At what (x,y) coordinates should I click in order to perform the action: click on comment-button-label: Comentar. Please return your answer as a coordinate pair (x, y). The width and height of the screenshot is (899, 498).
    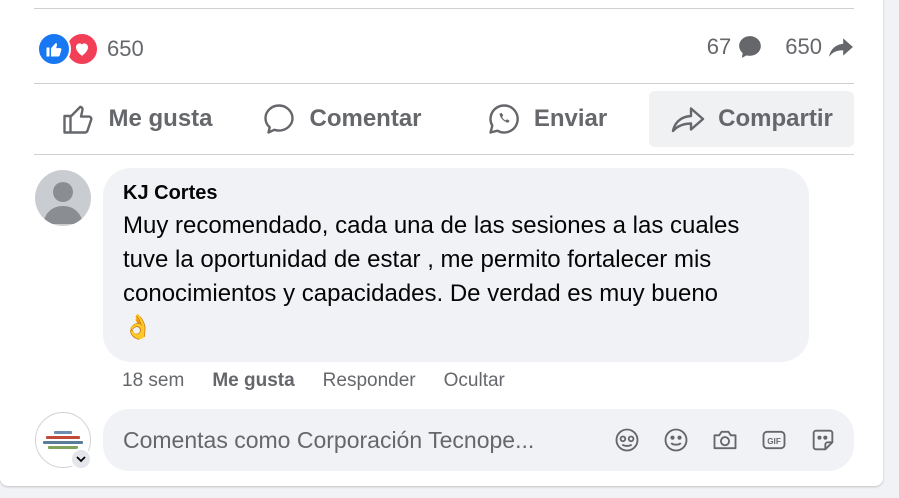
    Looking at the image, I should click on (365, 118).